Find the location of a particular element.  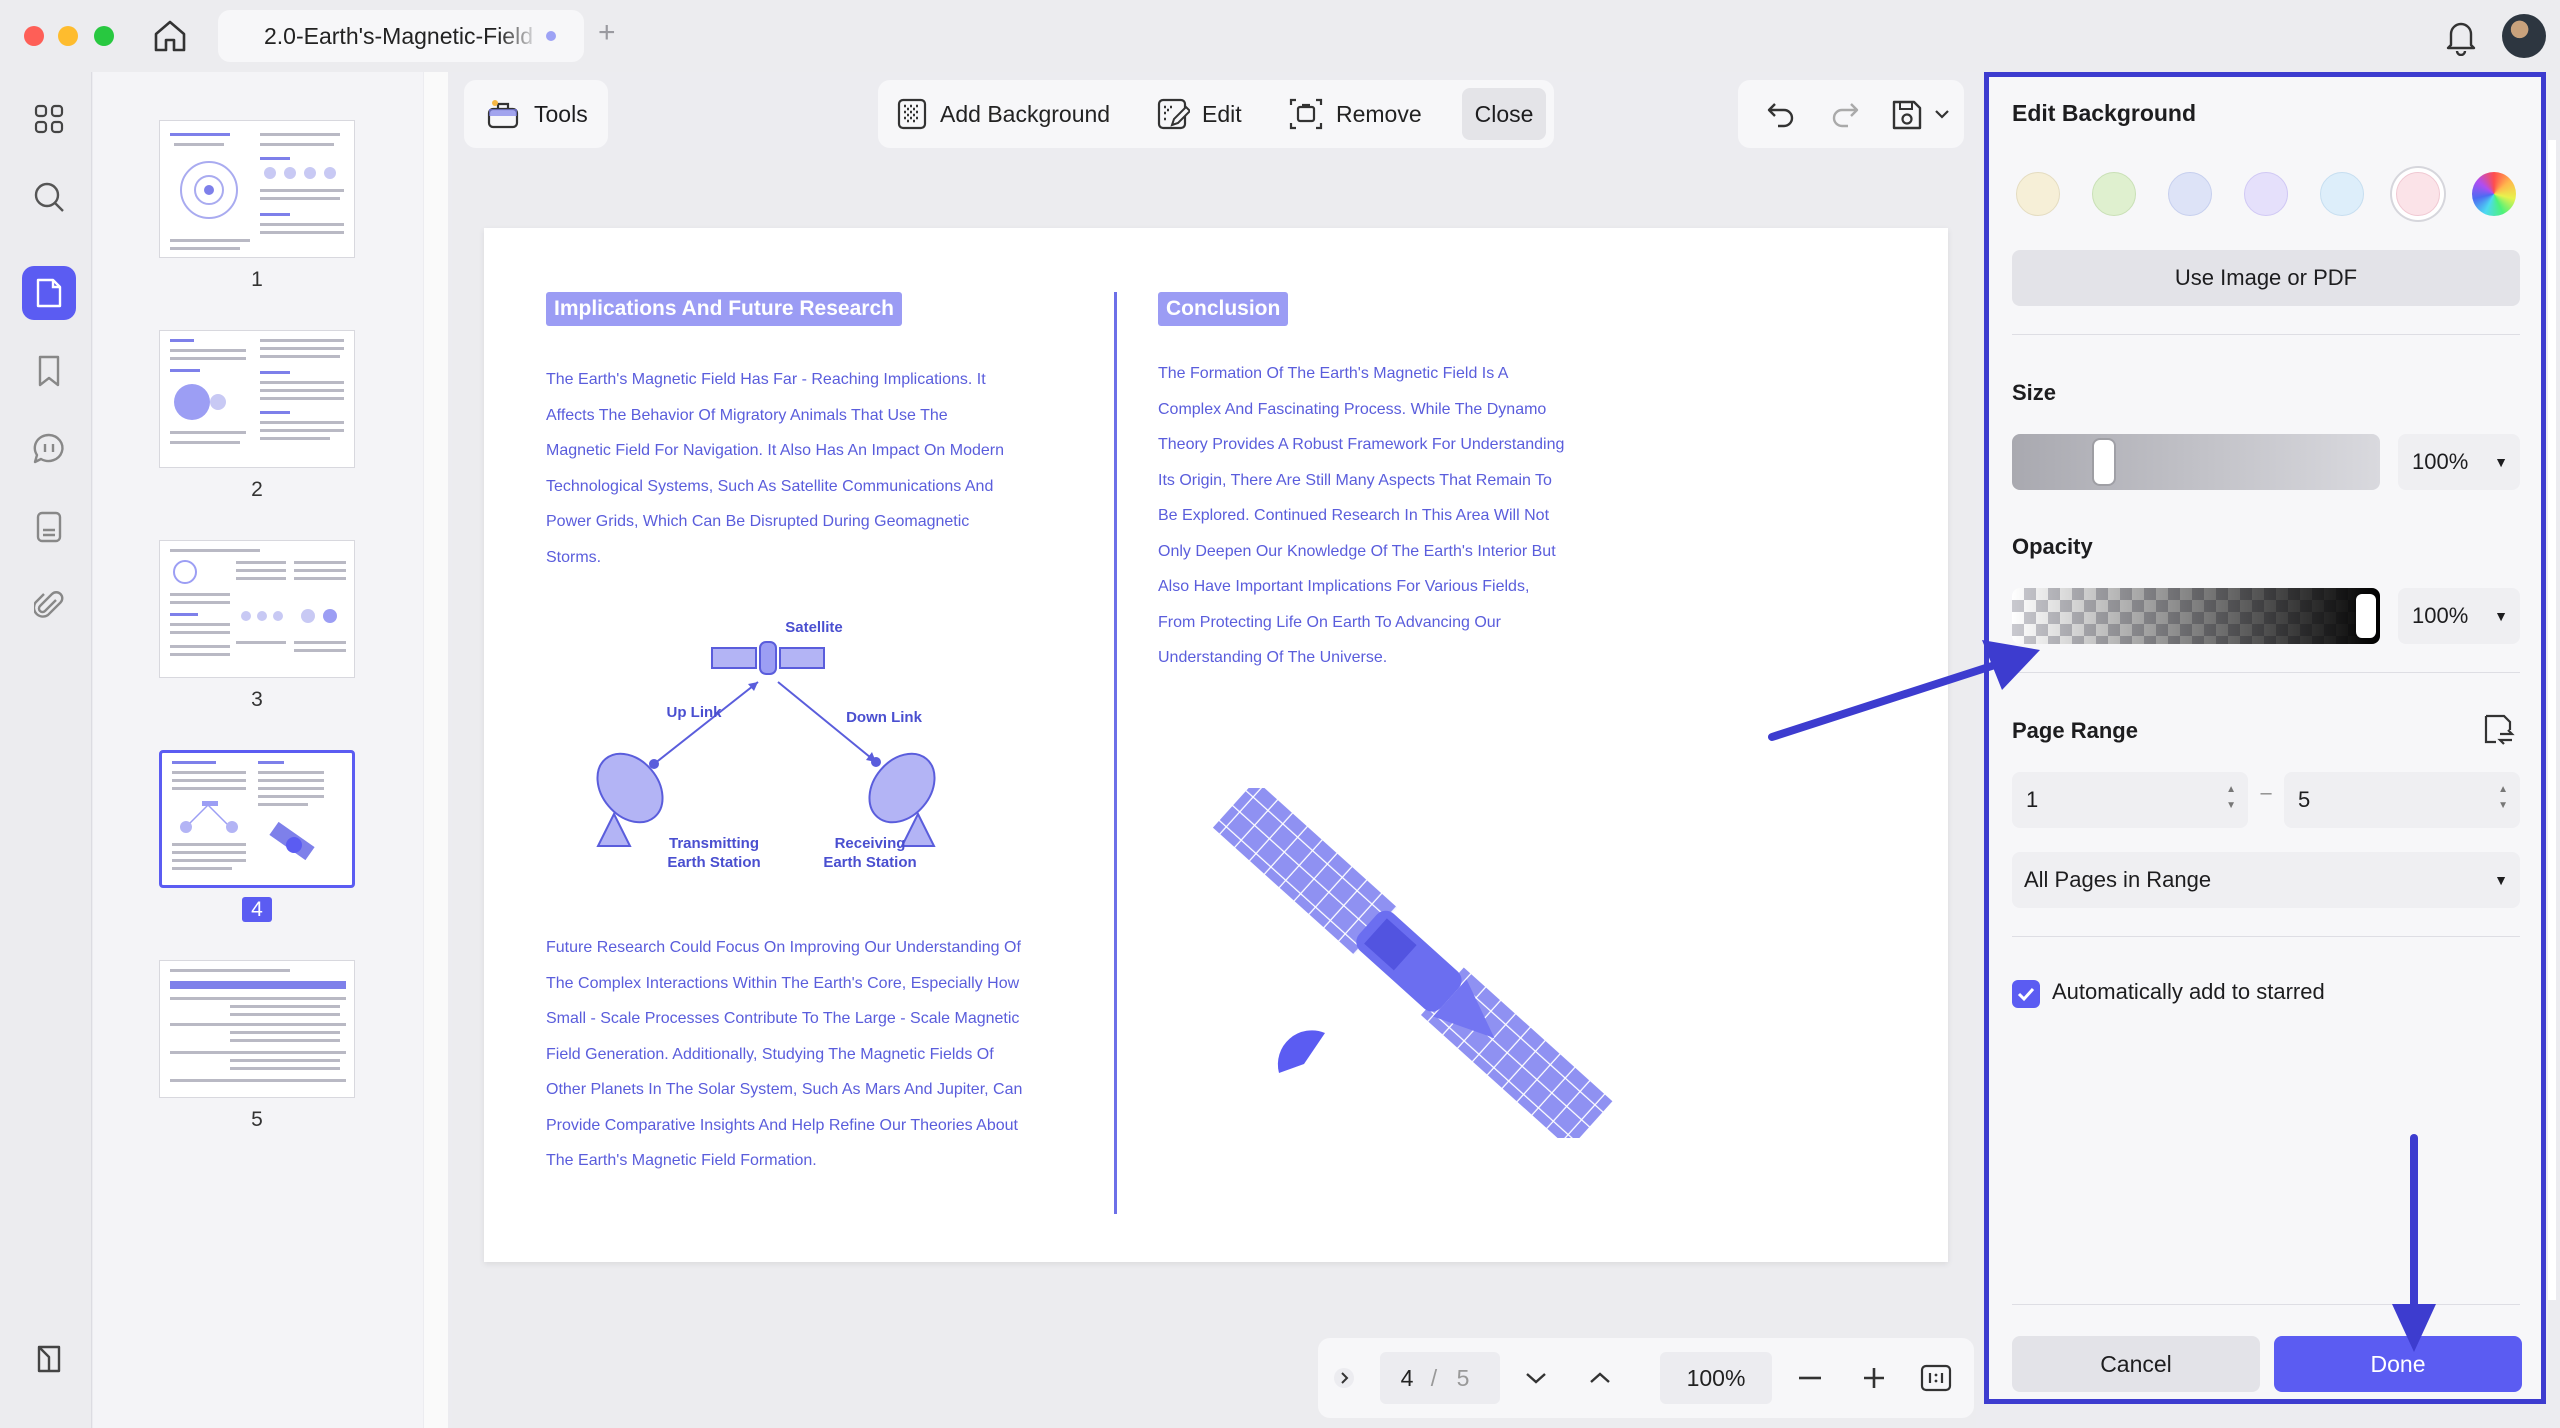

expand-nav-icon is located at coordinates (1344, 1378).